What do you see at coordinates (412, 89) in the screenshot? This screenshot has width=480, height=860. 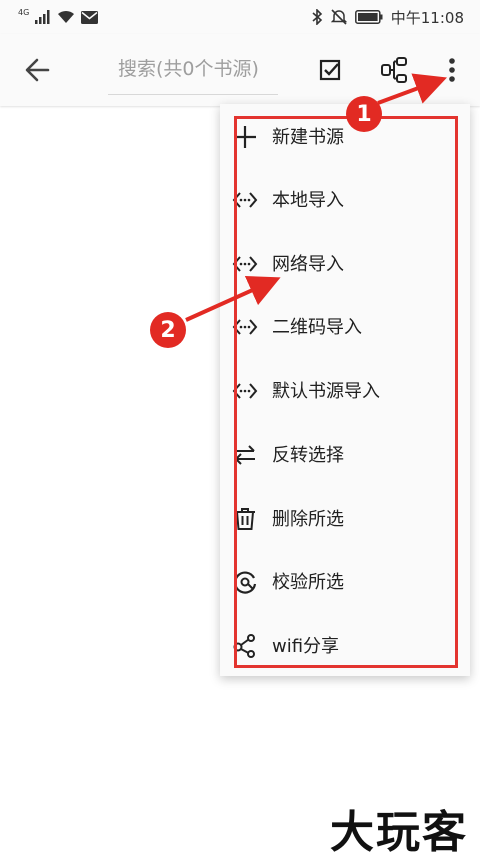 I see `arrow-to-more-button` at bounding box center [412, 89].